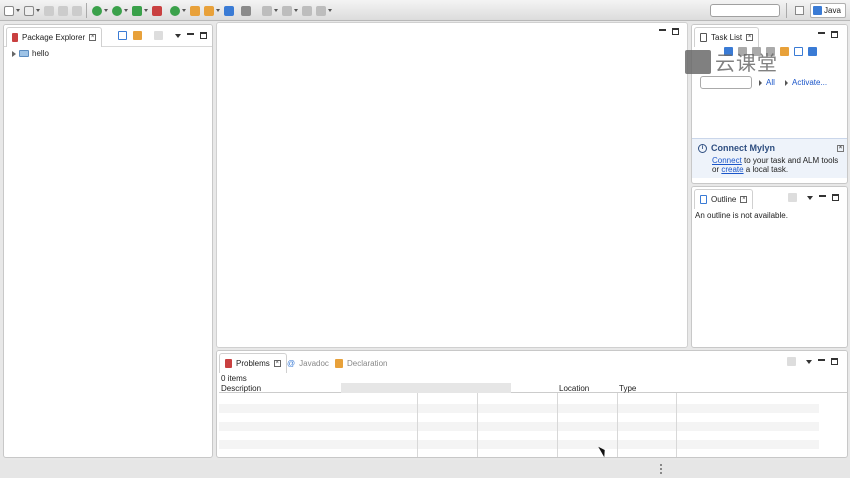 The height and width of the screenshot is (478, 850). I want to click on connect-link: Connect, so click(727, 160).